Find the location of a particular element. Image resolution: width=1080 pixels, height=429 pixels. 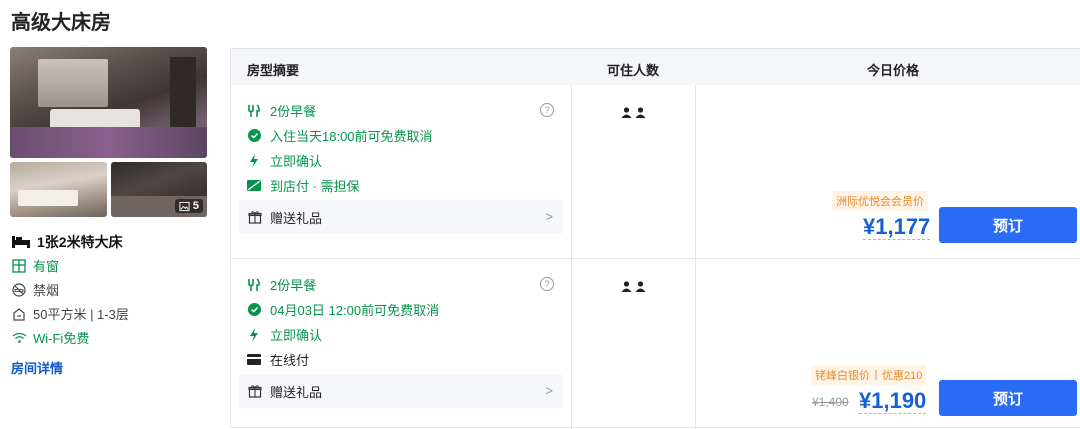

floor-area-icon is located at coordinates (19, 314).